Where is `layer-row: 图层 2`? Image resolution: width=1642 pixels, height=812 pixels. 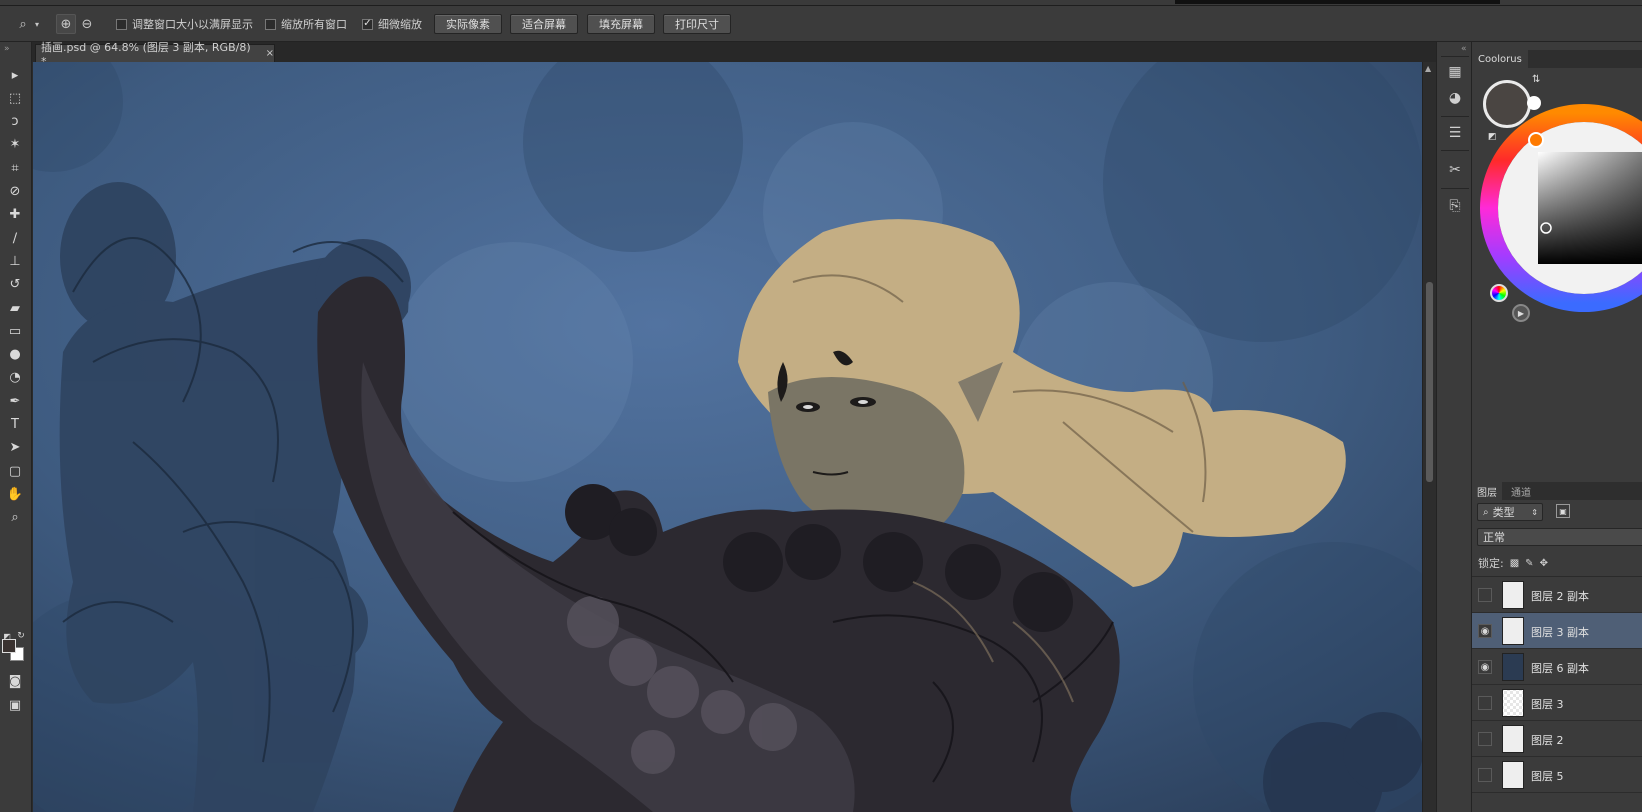 layer-row: 图层 2 is located at coordinates (1557, 739).